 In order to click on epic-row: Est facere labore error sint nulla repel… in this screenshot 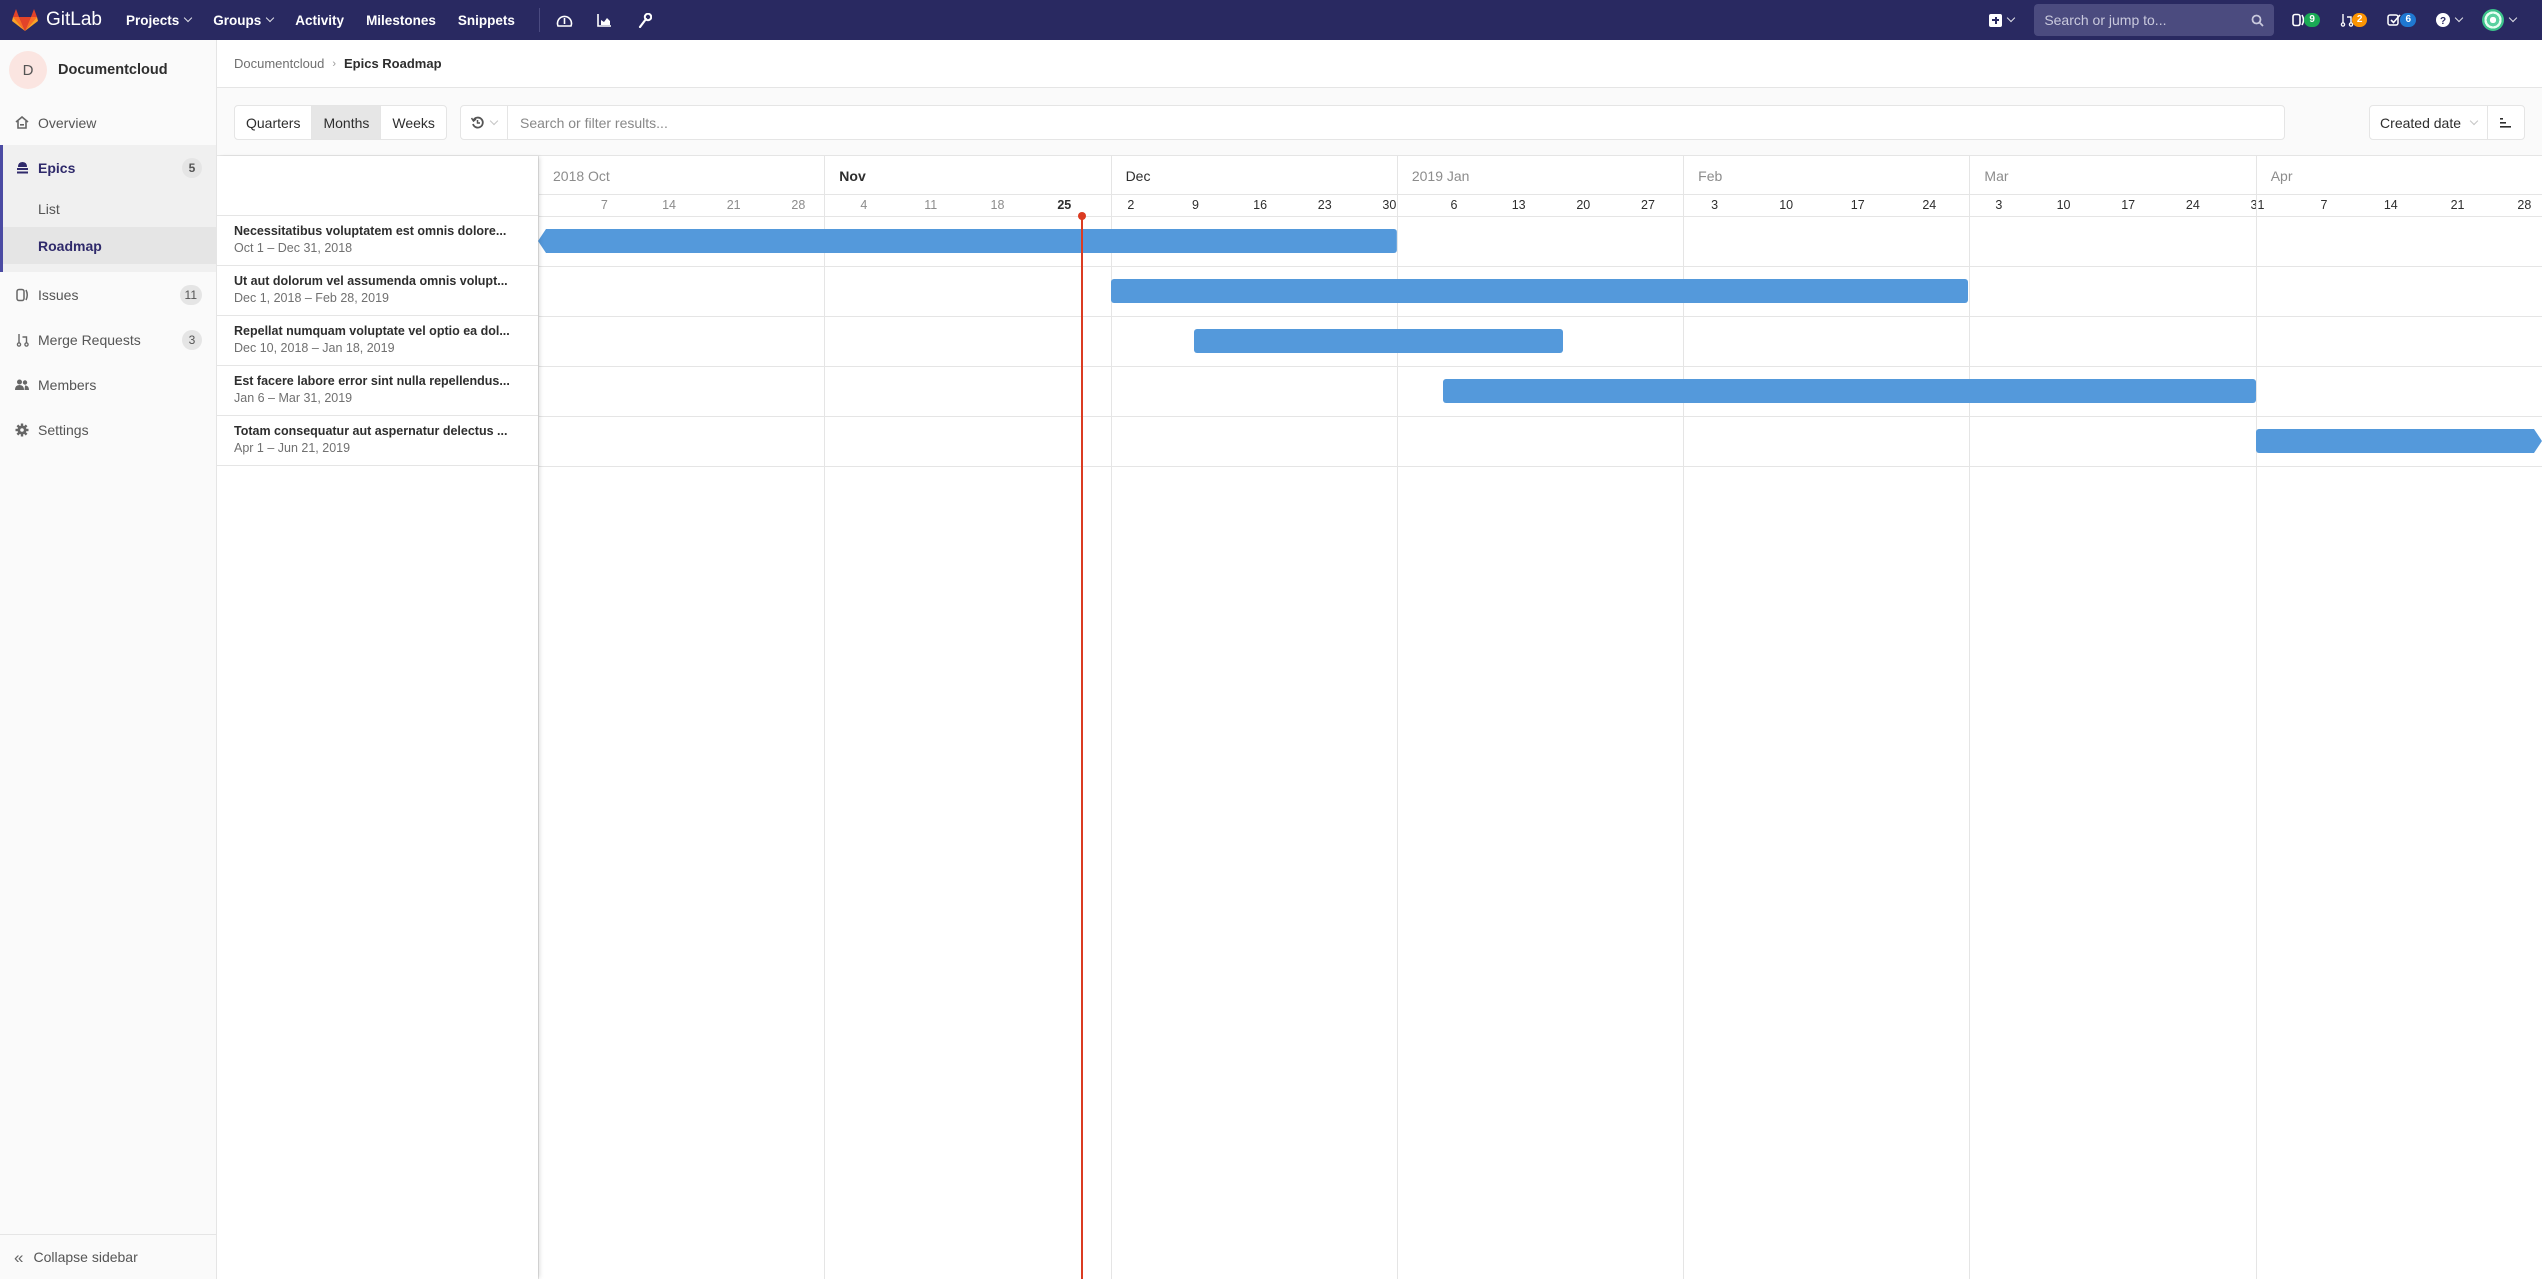, I will do `click(377, 391)`.